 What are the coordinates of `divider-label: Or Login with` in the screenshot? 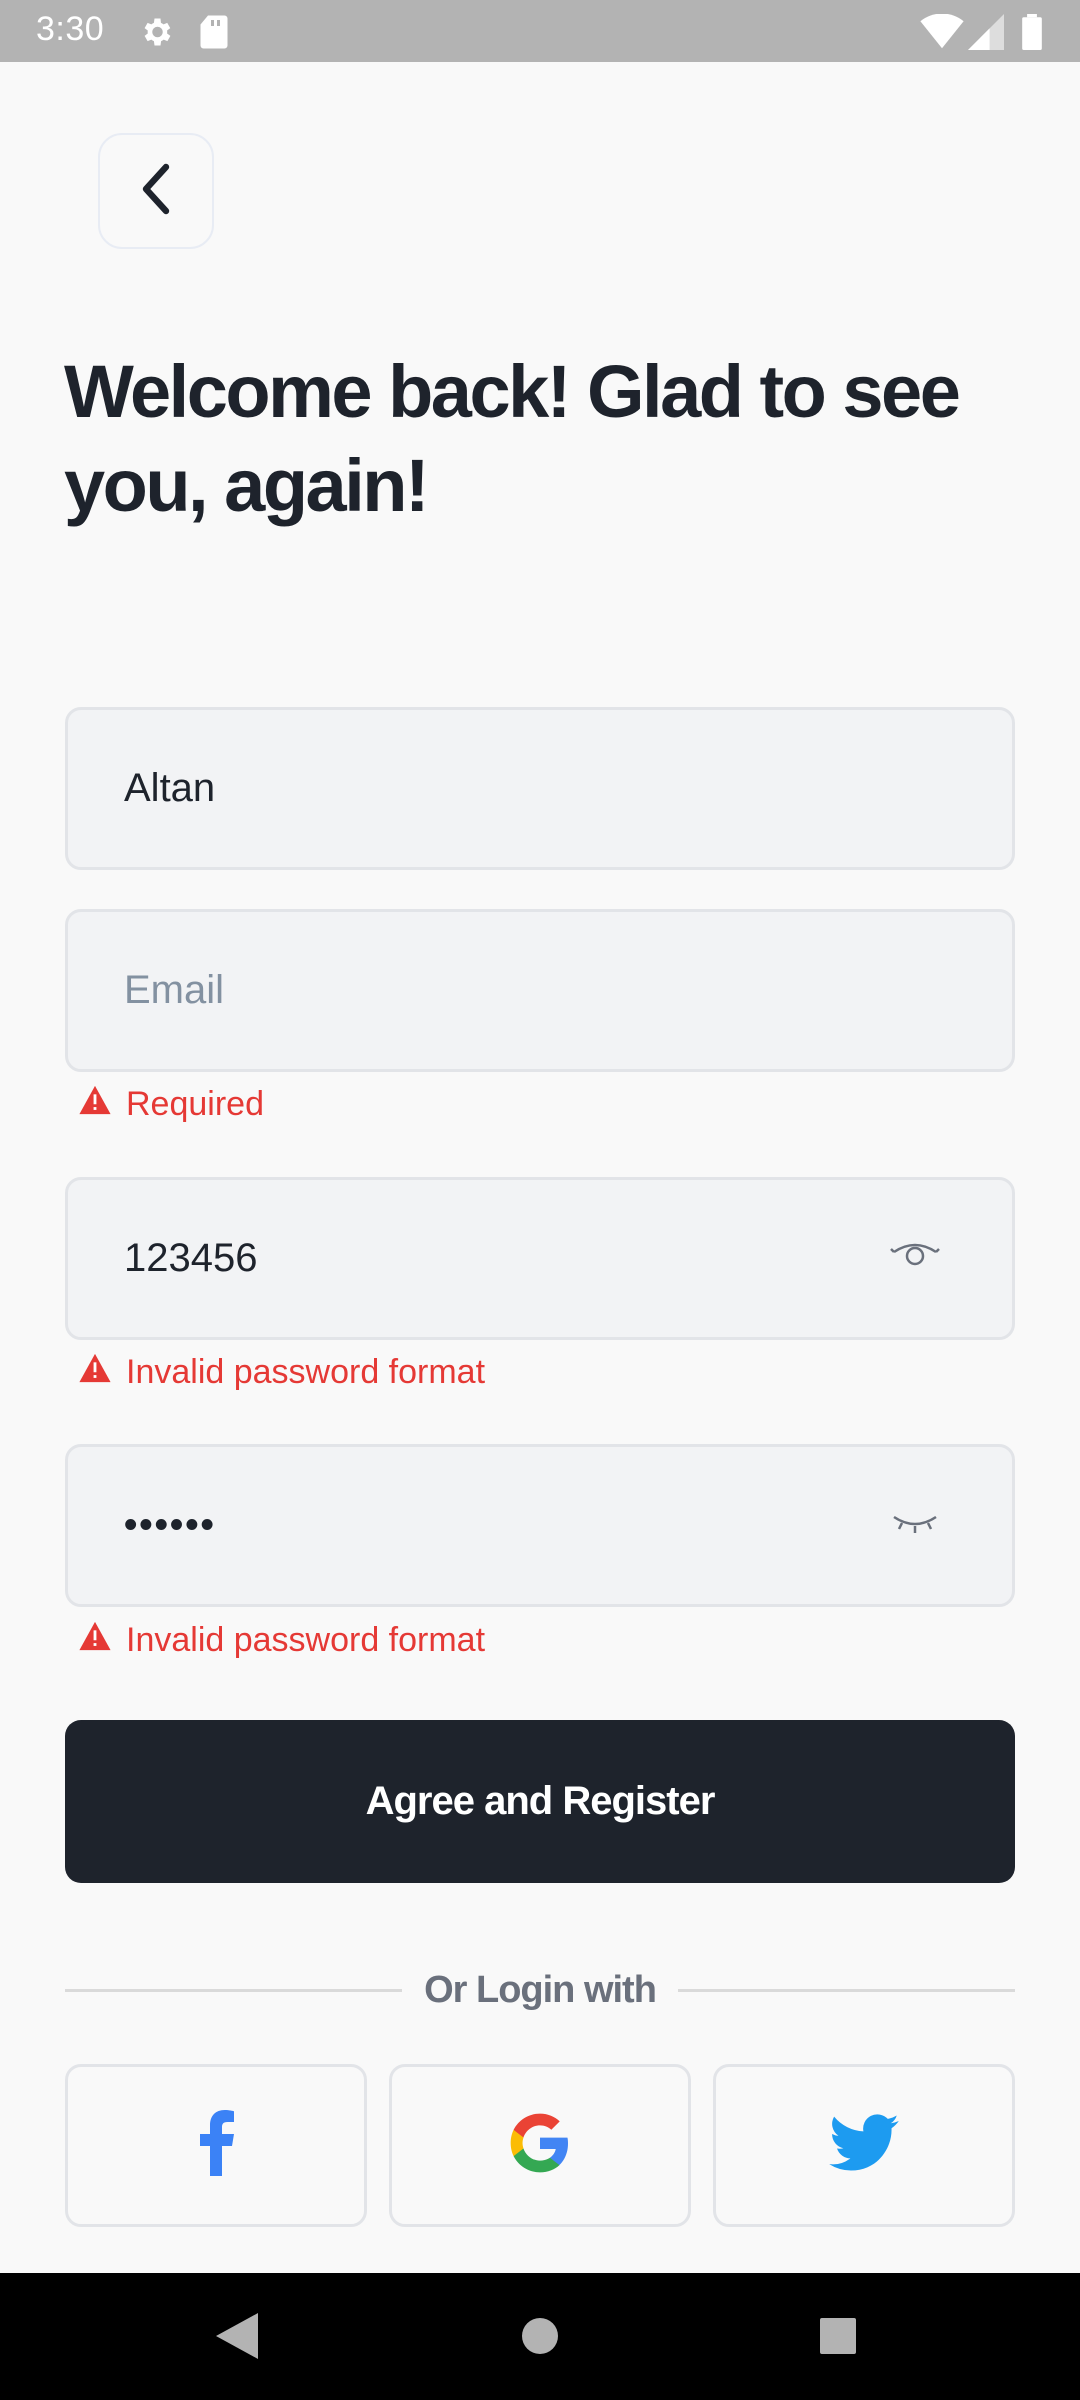 It's located at (540, 1989).